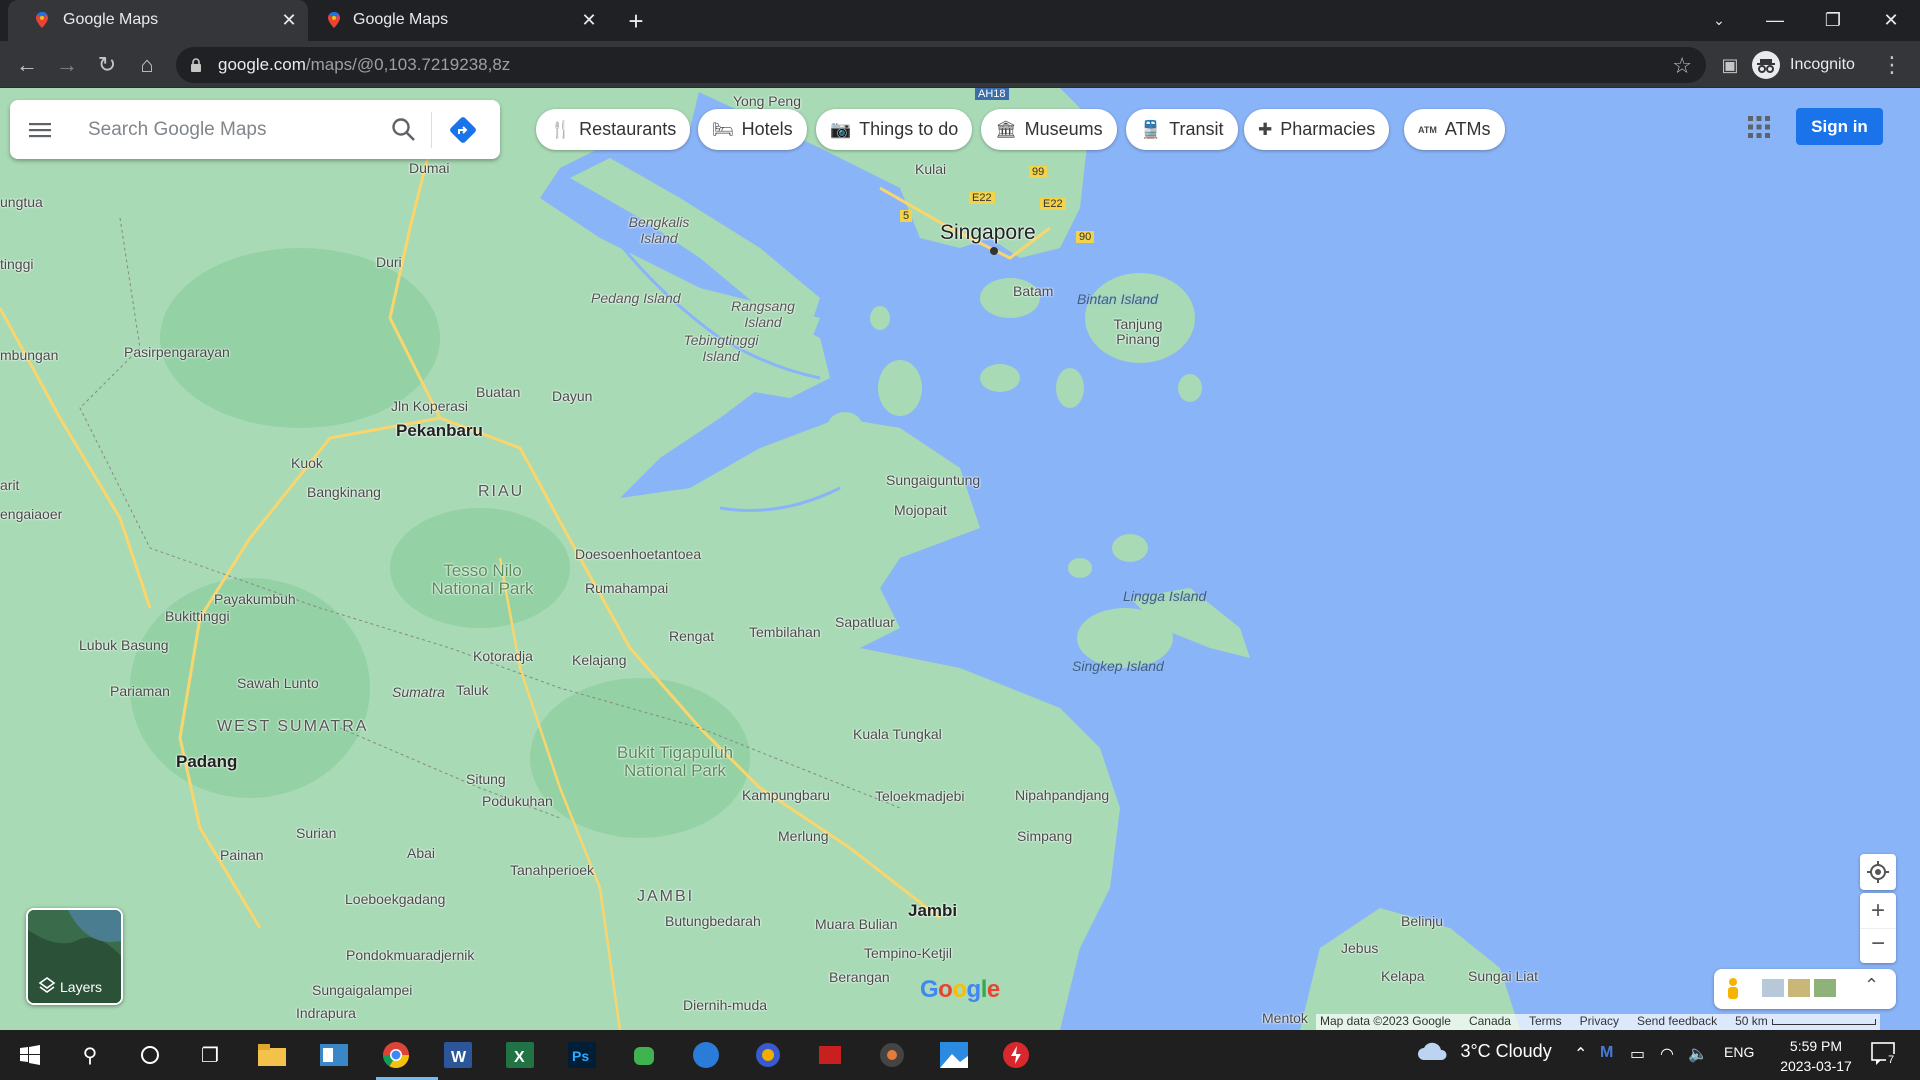 The width and height of the screenshot is (1920, 1080). Describe the element at coordinates (1317, 129) in the screenshot. I see `chip-pharmacies: ✚ Pharmacies` at that location.